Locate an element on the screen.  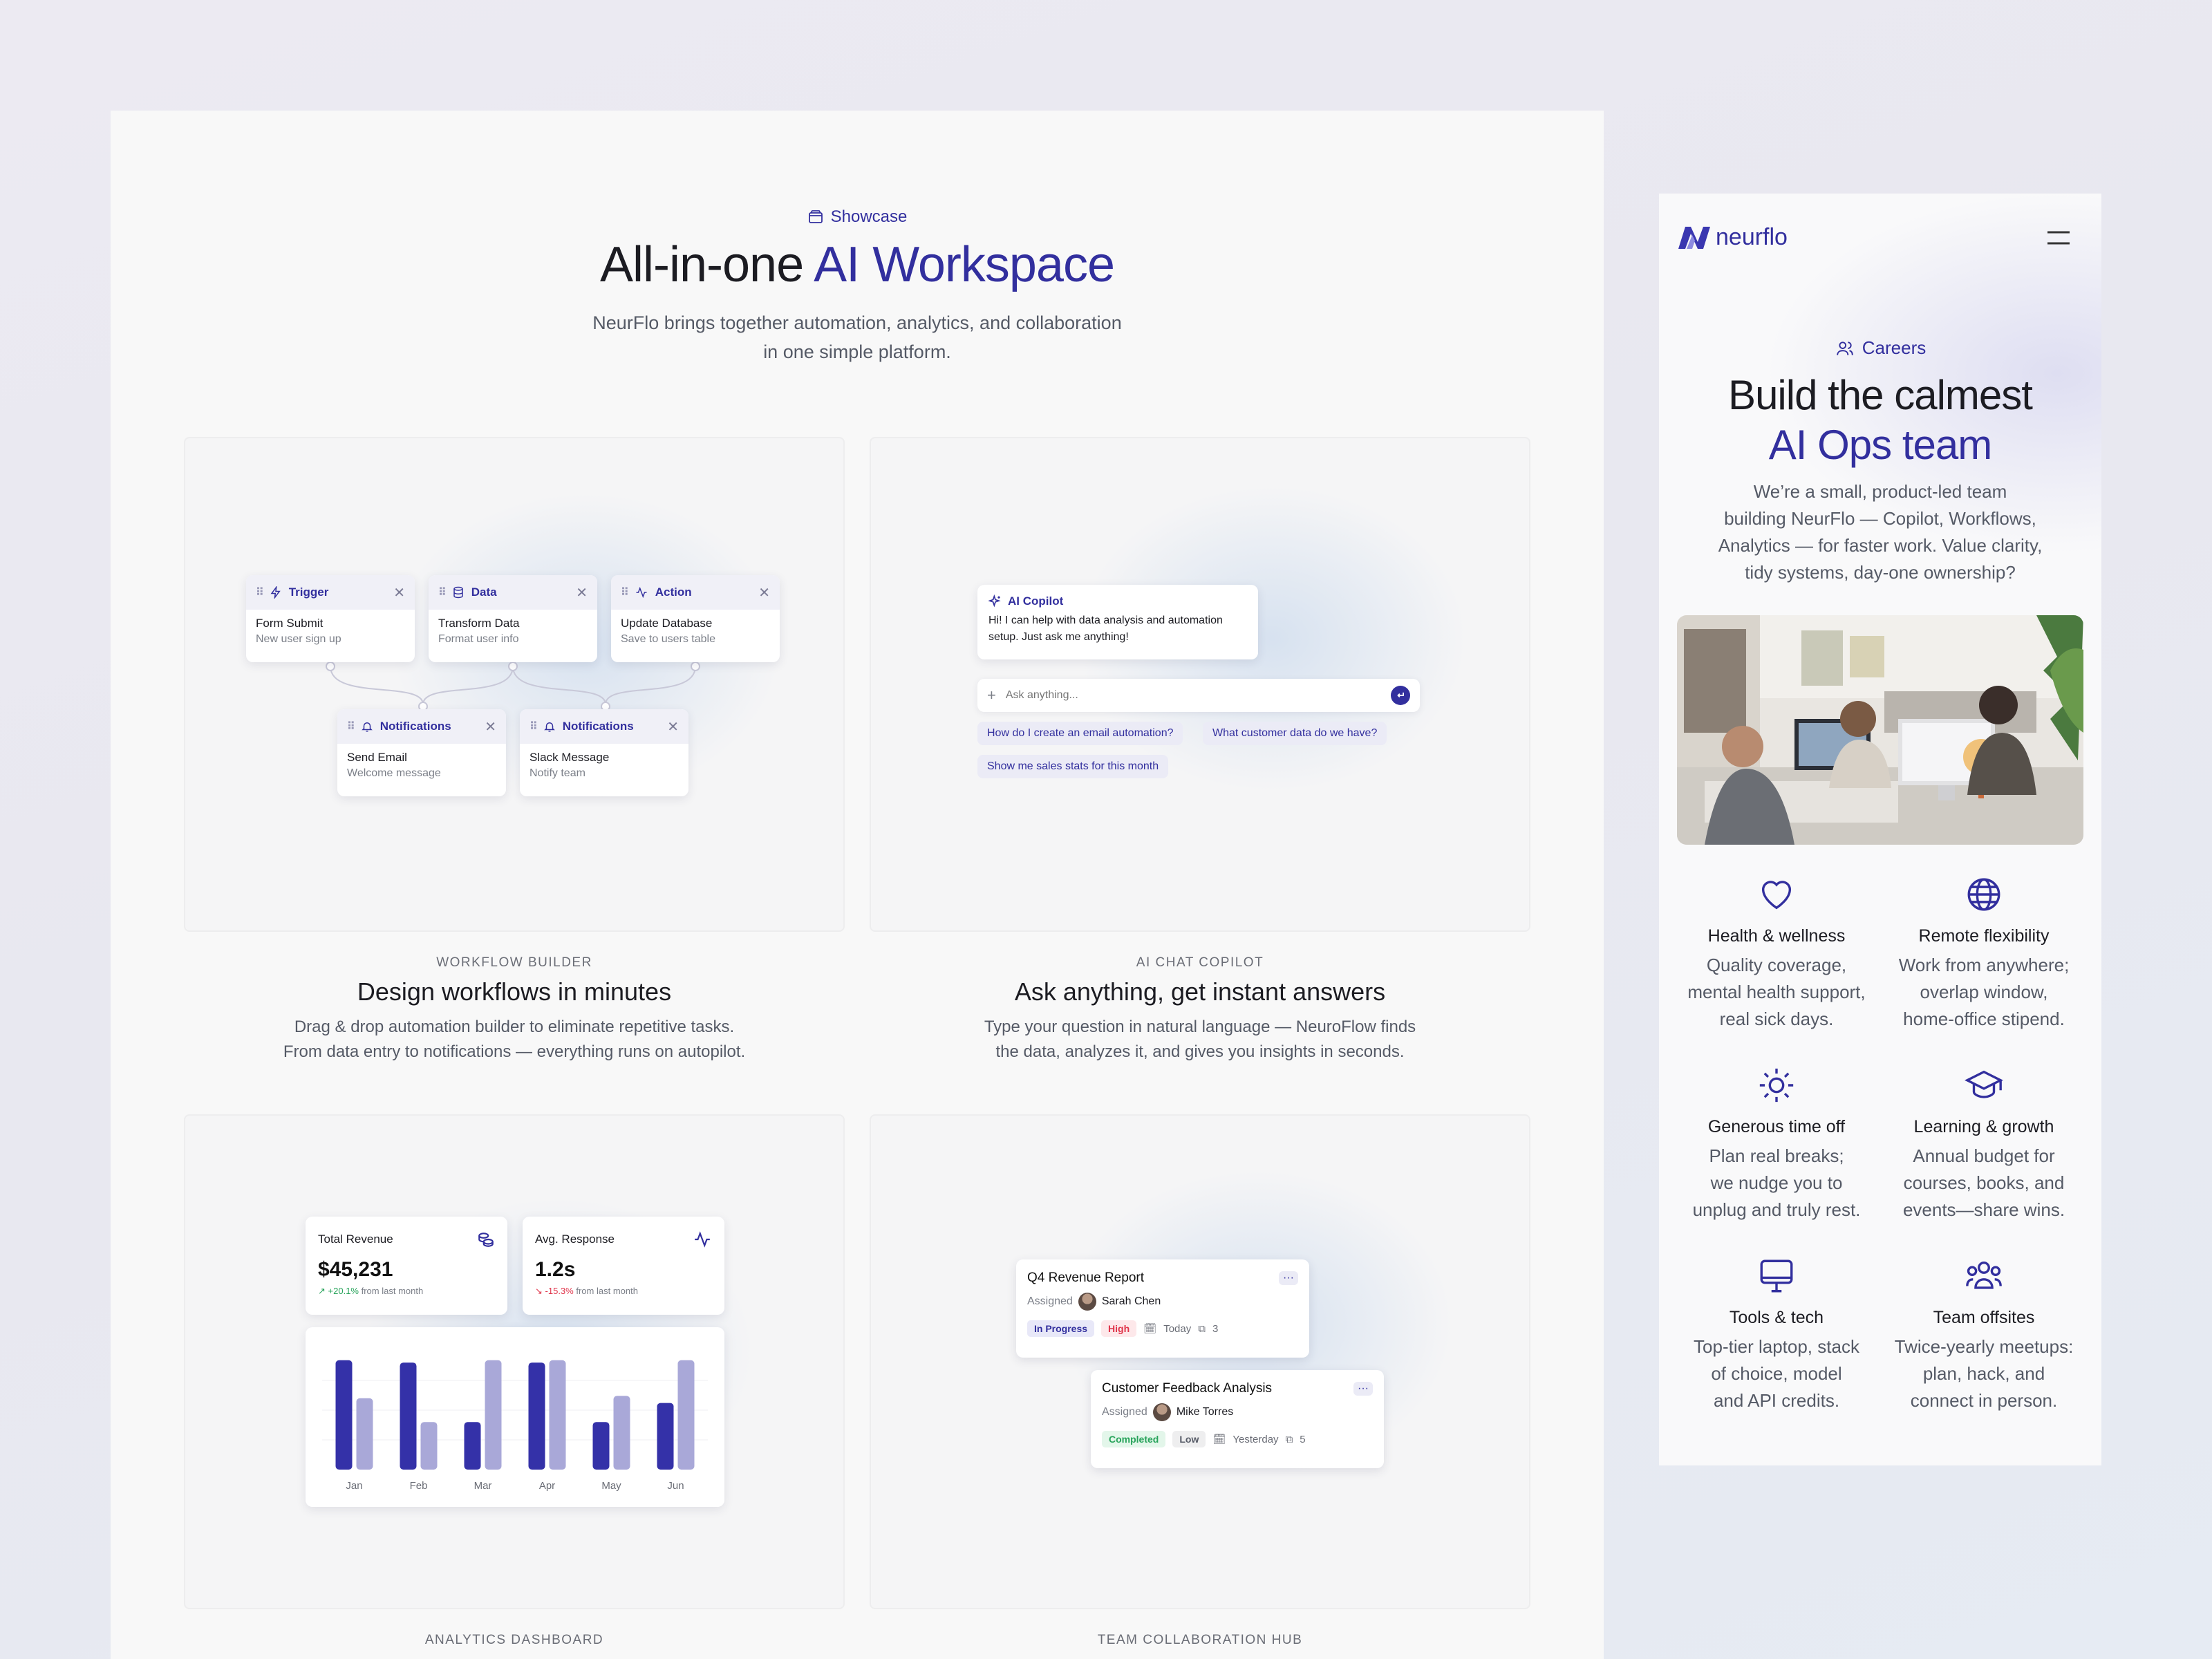
suggestion-chip: Show me sales stats for this month is located at coordinates (1073, 766).